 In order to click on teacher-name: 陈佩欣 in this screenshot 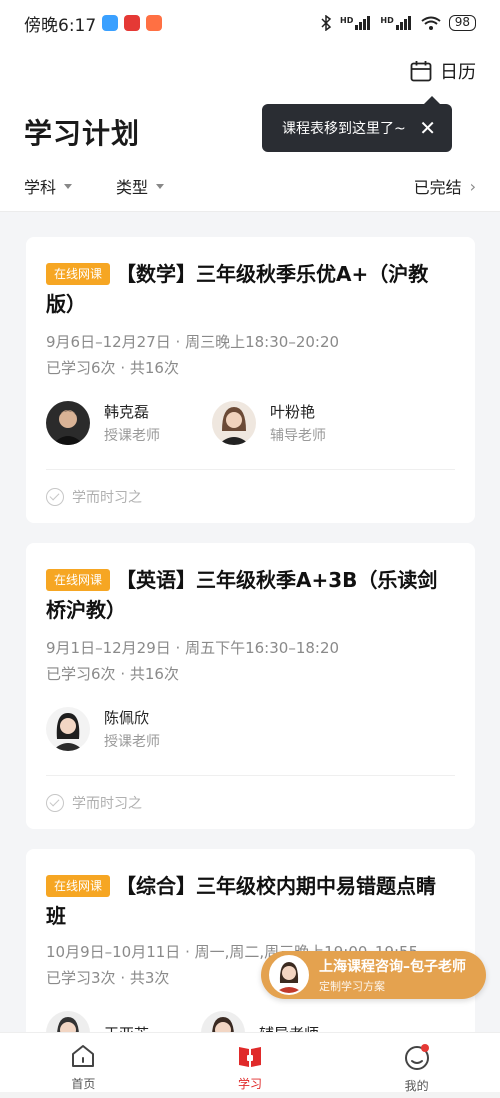, I will do `click(127, 718)`.